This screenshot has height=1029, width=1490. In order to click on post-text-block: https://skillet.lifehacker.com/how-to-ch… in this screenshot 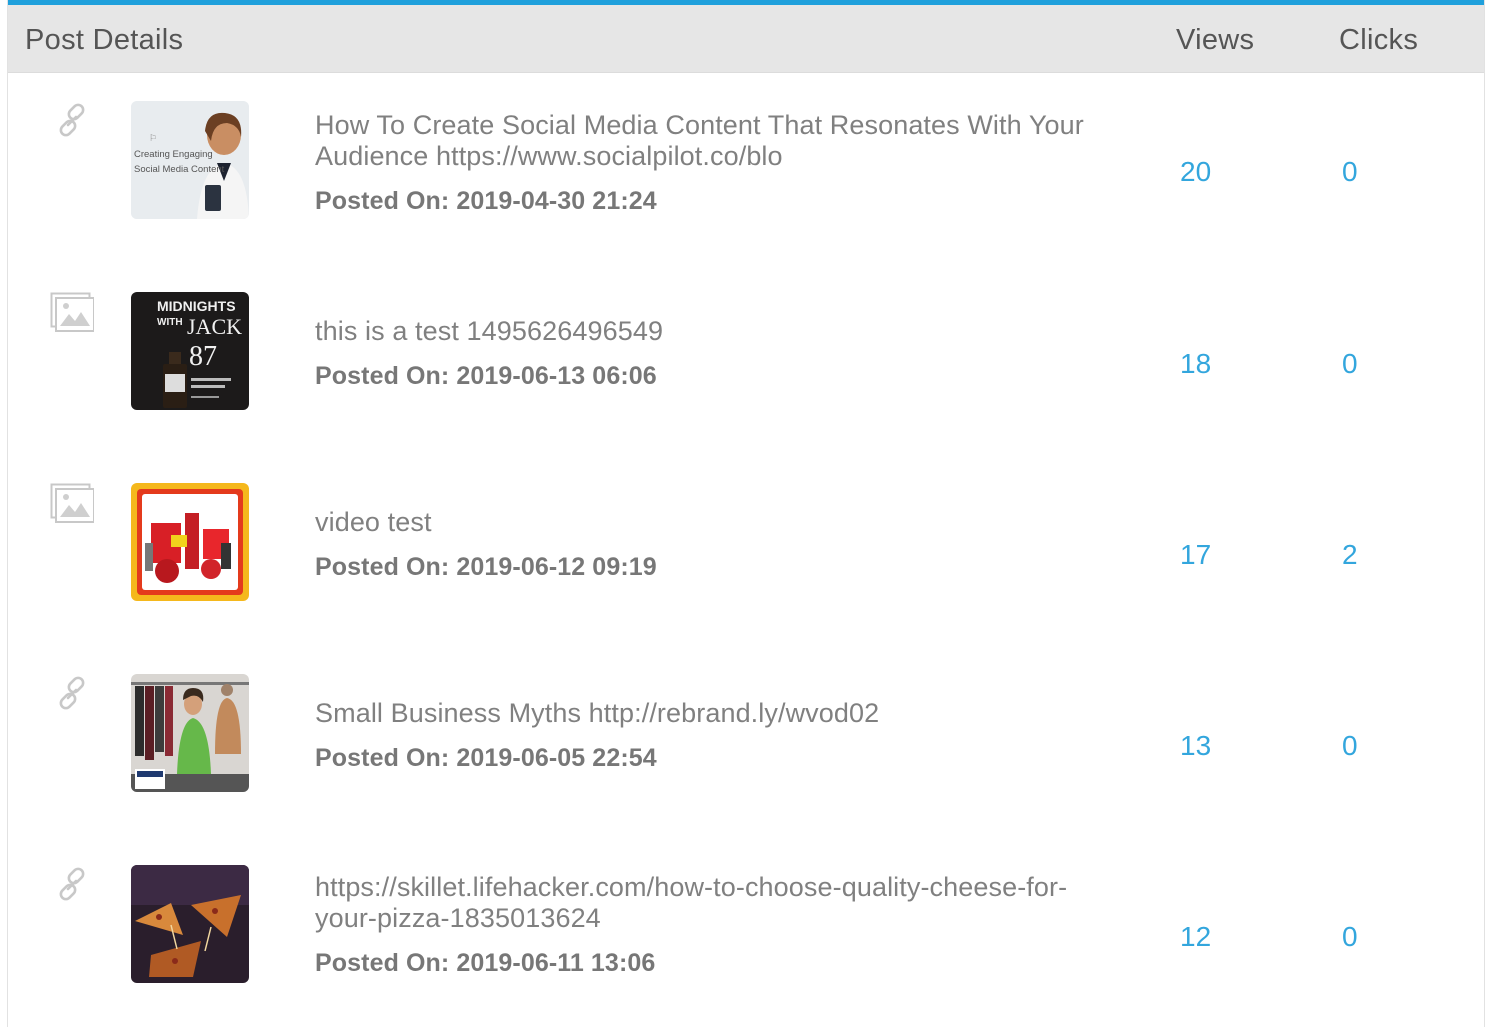, I will do `click(715, 925)`.